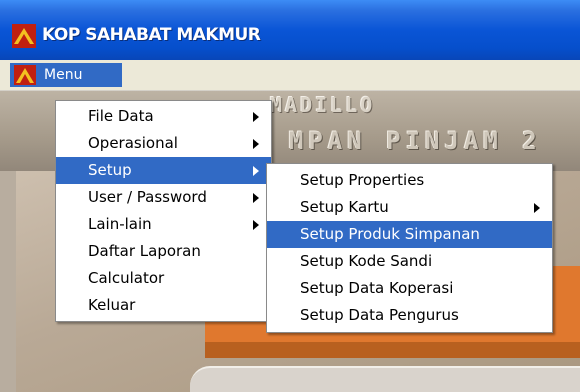 The height and width of the screenshot is (392, 580). I want to click on submenu-item-label: Setup Data Pengurus, so click(379, 315).